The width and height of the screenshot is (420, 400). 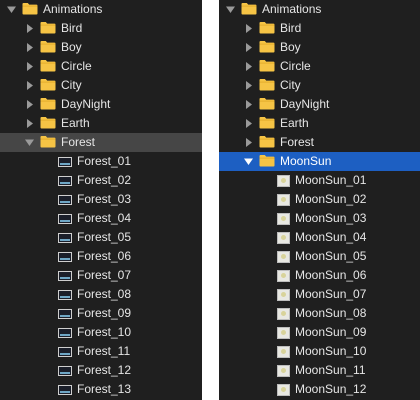 I want to click on folder-item-label: Bird, so click(x=72, y=28).